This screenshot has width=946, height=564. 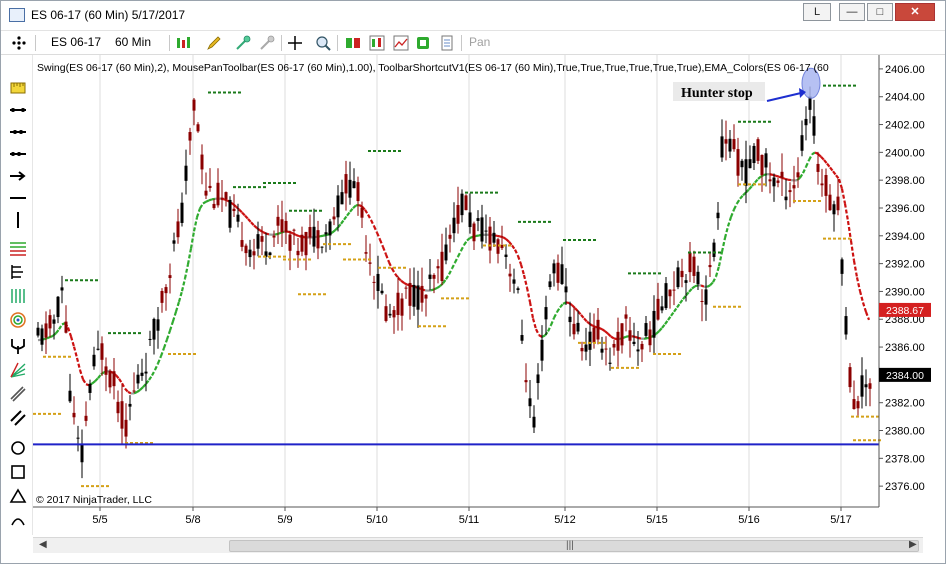 I want to click on maximize-button: □, so click(x=880, y=12).